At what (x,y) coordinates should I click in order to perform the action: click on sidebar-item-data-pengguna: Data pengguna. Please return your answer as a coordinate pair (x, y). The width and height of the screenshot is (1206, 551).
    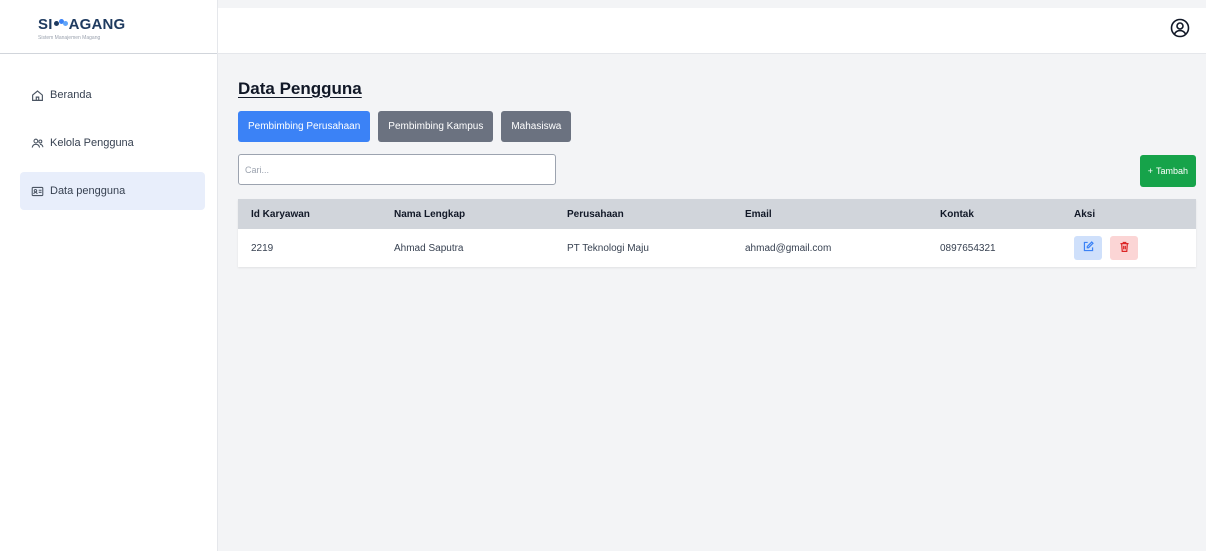
    Looking at the image, I should click on (112, 191).